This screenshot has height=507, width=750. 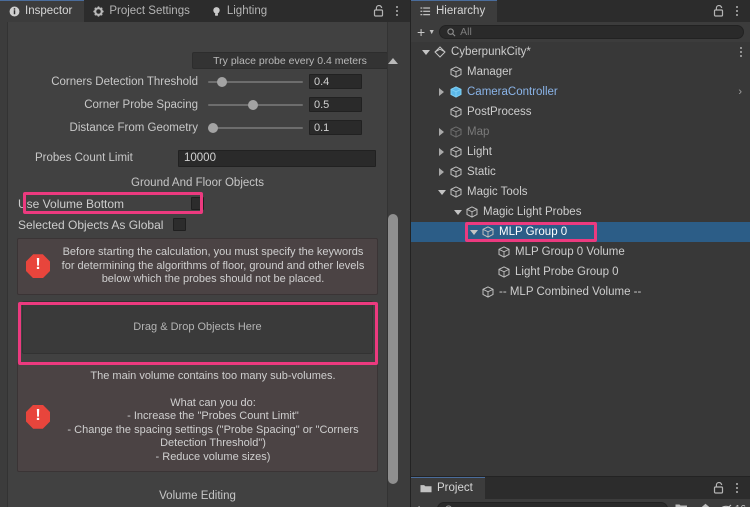 What do you see at coordinates (570, 292) in the screenshot?
I see `hierarchy-item-label: -- MLP Combined Volume --` at bounding box center [570, 292].